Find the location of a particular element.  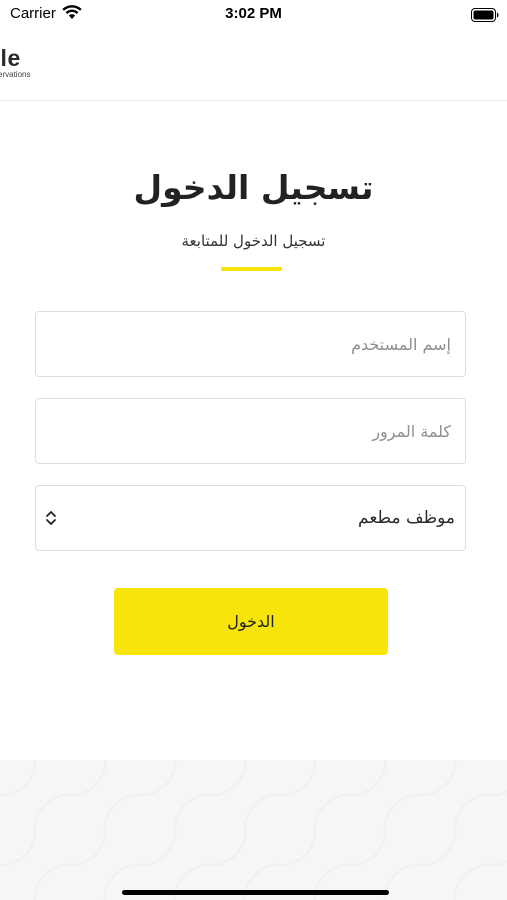

brand-logo: ble servations is located at coordinates (15, 63).